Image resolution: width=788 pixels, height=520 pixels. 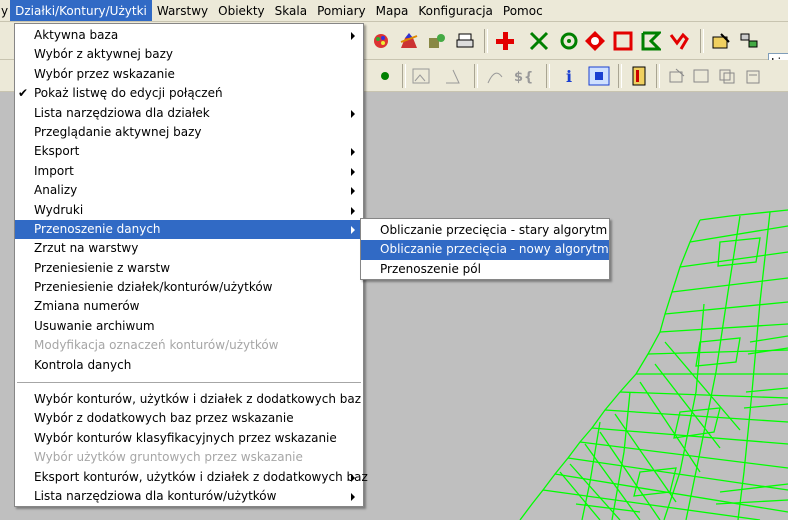 What do you see at coordinates (189, 35) in the screenshot?
I see `menu-item-aktywna-baza: Aktywna baza` at bounding box center [189, 35].